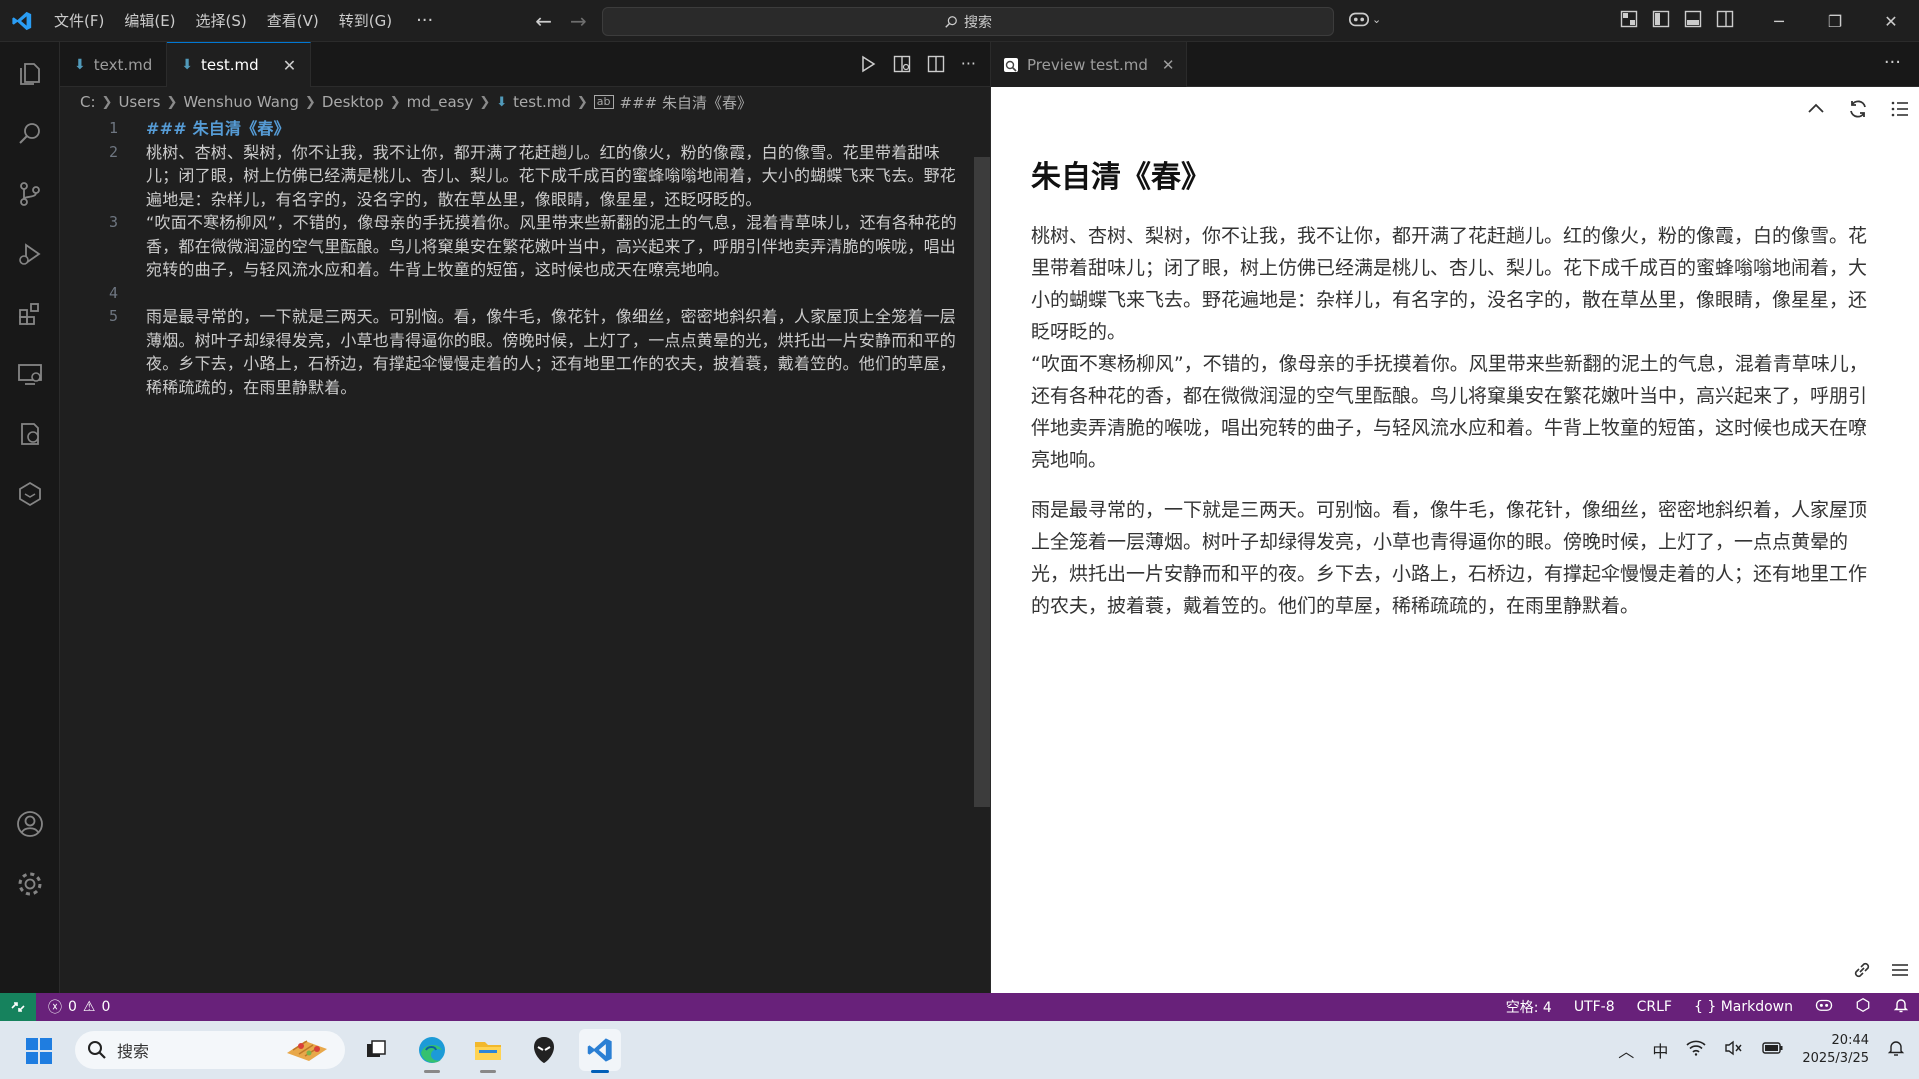 This screenshot has height=1079, width=1919. Describe the element at coordinates (22, 21) in the screenshot. I see `vscode-logo-icon` at that location.